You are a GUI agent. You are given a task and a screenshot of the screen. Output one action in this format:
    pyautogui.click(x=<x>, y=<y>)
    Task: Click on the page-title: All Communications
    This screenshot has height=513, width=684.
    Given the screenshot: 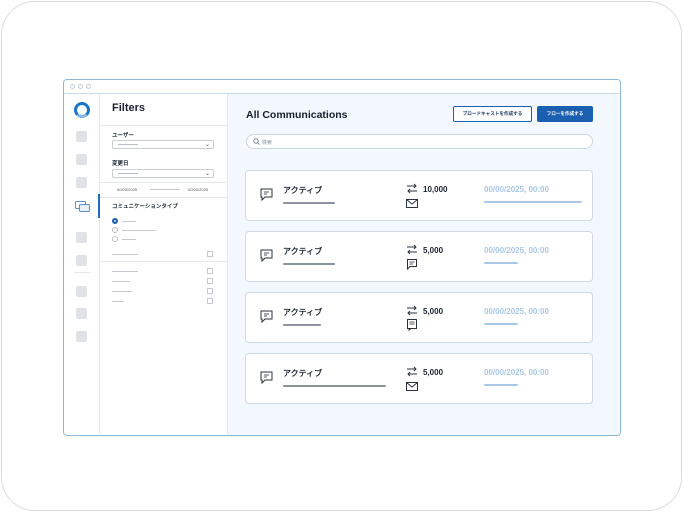 What is the action you would take?
    pyautogui.click(x=297, y=115)
    